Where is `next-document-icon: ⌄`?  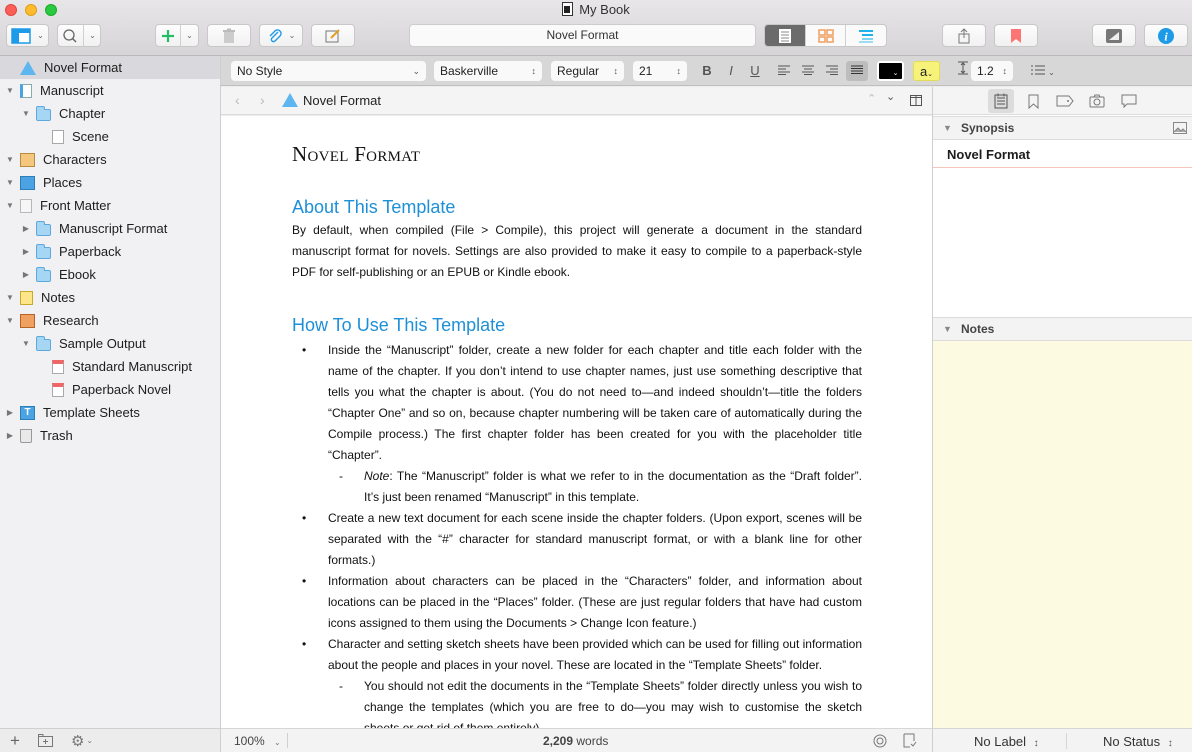
next-document-icon: ⌄ is located at coordinates (890, 96).